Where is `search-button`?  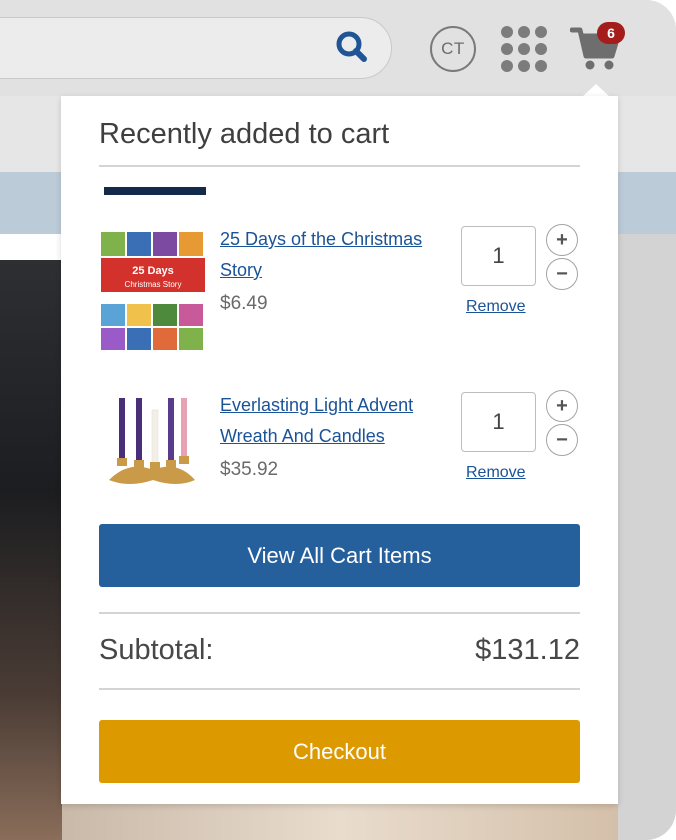 search-button is located at coordinates (352, 48).